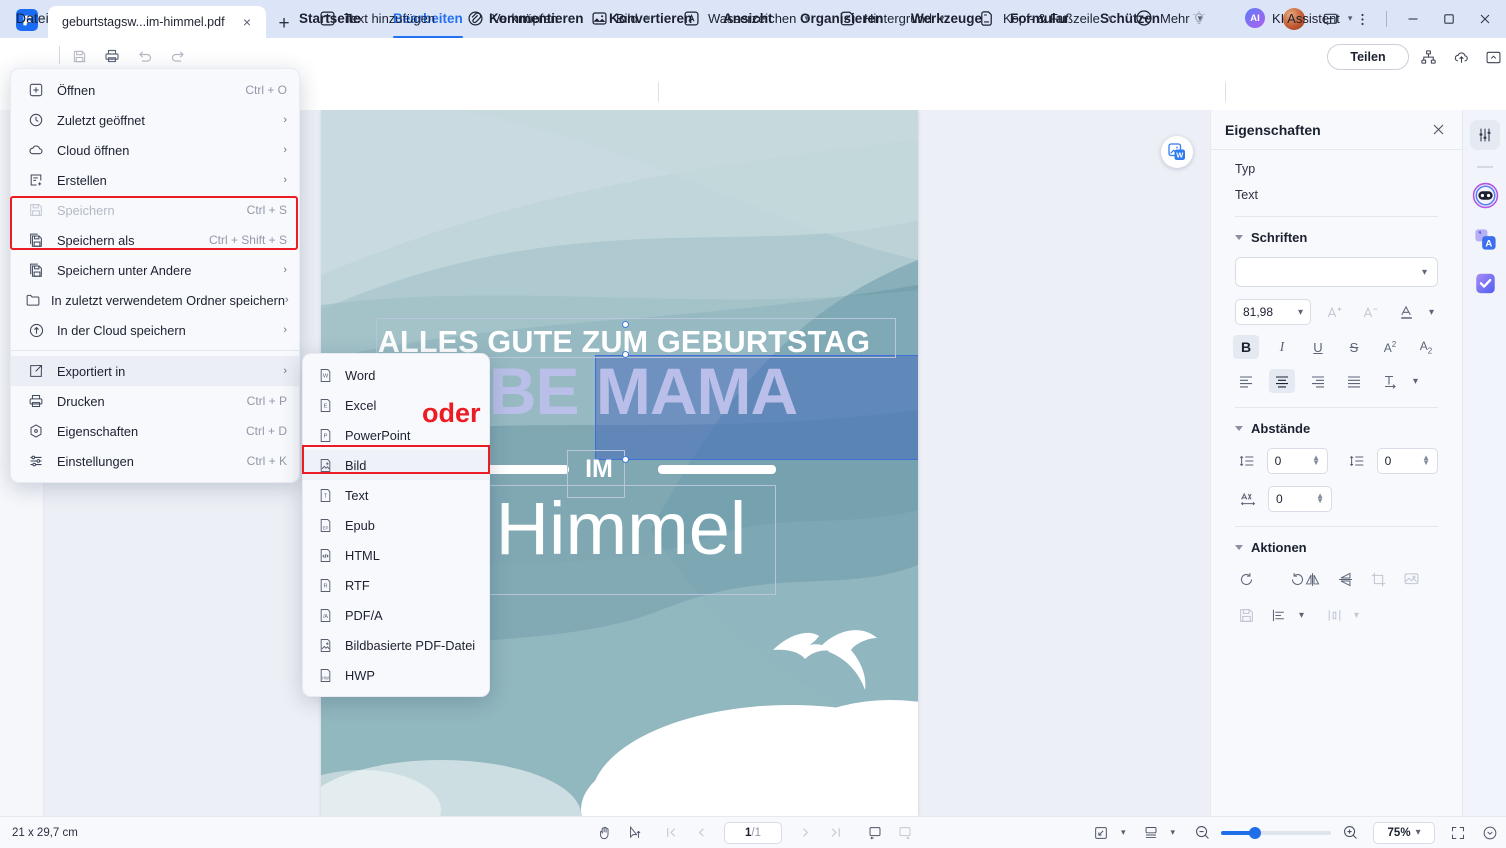 The width and height of the screenshot is (1506, 848). Describe the element at coordinates (1404, 832) in the screenshot. I see `zoom-level-select: 75% ▾` at that location.